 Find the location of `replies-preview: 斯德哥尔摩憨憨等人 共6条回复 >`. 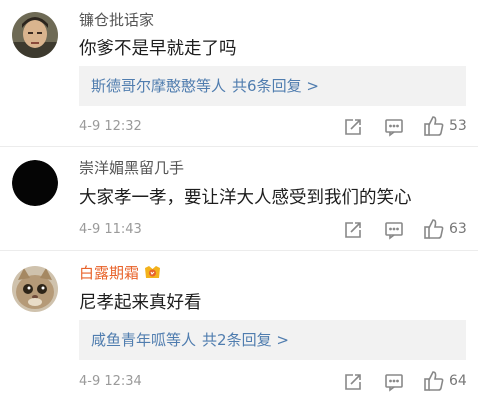

replies-preview: 斯德哥尔摩憨憨等人 共6条回复 > is located at coordinates (272, 86).